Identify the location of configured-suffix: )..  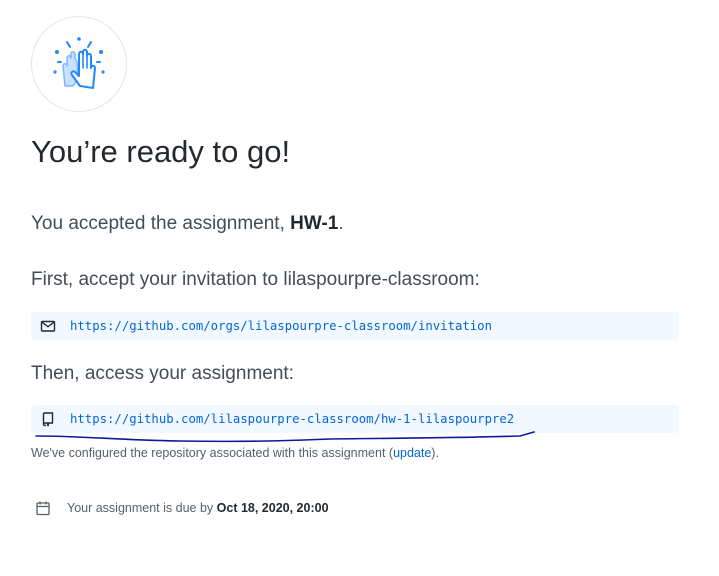
(435, 453).